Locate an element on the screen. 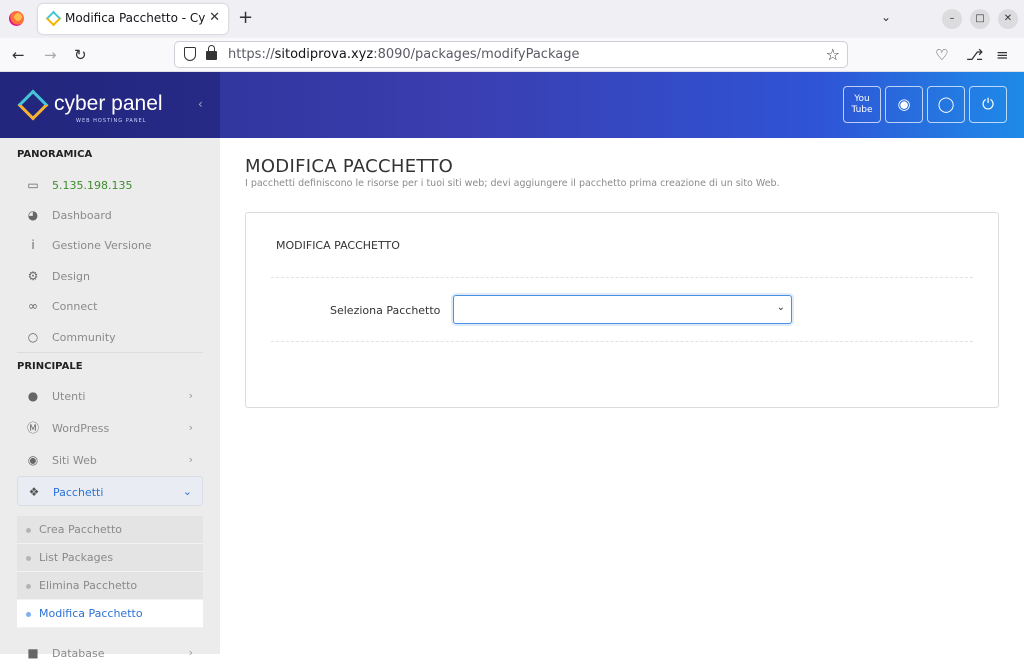  gear-icon: ⚙ is located at coordinates (33, 276).